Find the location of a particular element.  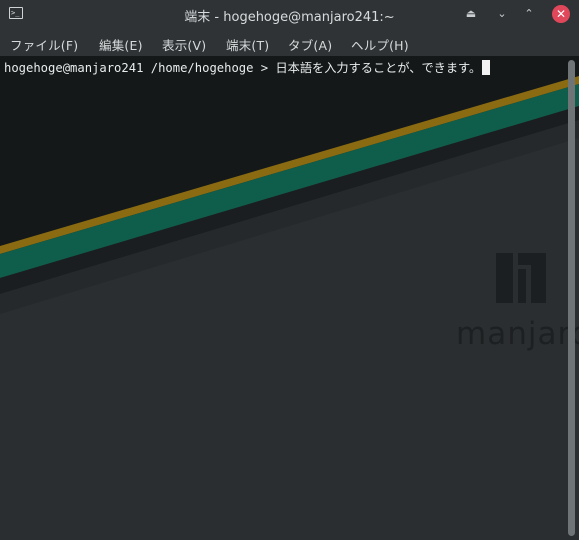

menu-help: ヘルプ(H) is located at coordinates (380, 44).